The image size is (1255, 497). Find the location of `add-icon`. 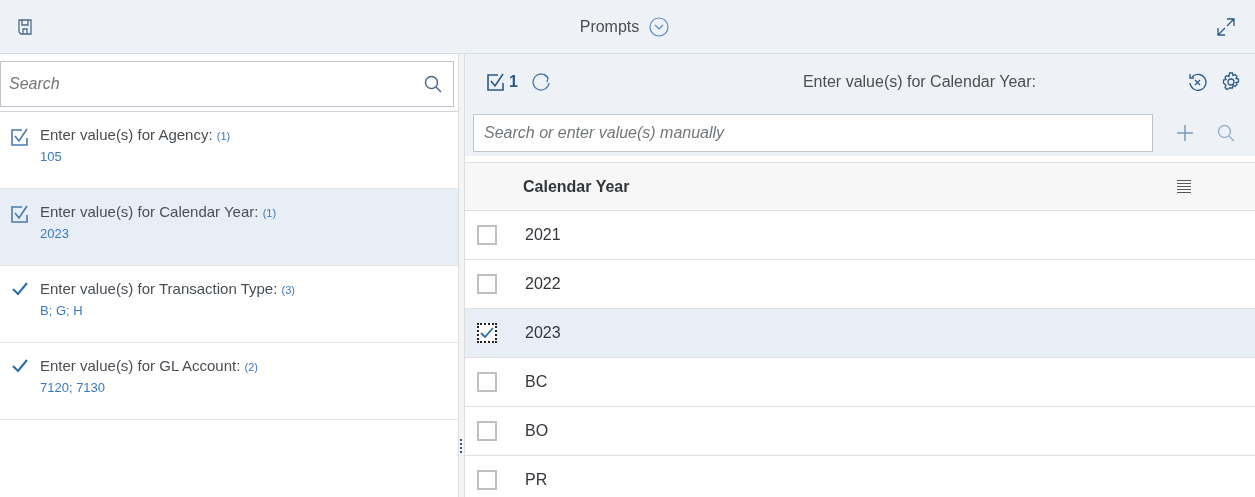

add-icon is located at coordinates (1185, 133).